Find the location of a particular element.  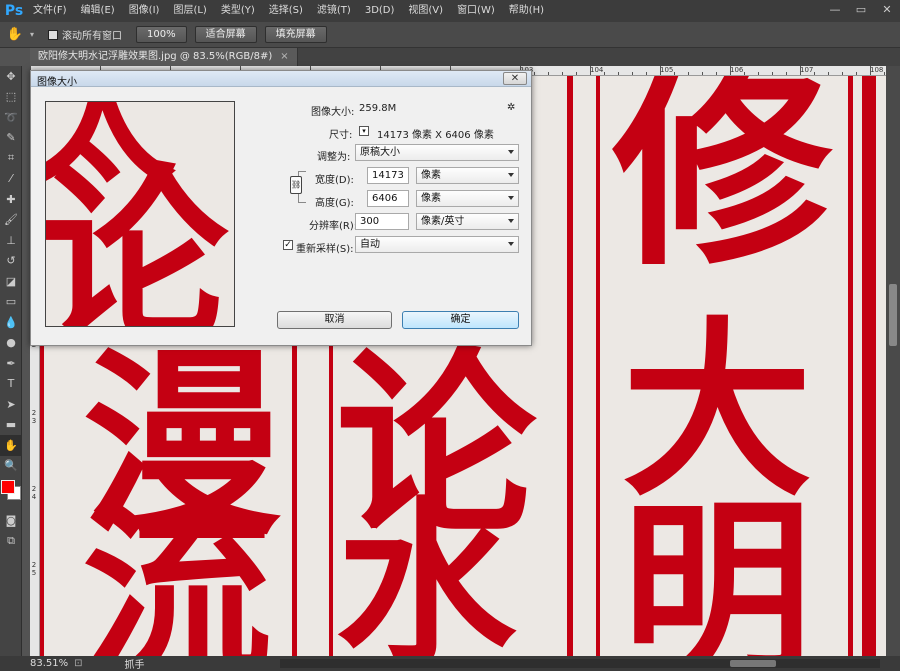

document-tab: 欧阳修大明水记浮雕效果图.jpg @ 83.5%(RGB/8#) × is located at coordinates (164, 57).